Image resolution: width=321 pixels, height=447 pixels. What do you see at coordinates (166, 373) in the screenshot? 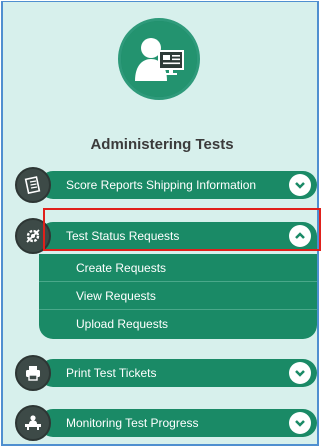
I see `menu-item-print-test-tickets: Print Test Tickets` at bounding box center [166, 373].